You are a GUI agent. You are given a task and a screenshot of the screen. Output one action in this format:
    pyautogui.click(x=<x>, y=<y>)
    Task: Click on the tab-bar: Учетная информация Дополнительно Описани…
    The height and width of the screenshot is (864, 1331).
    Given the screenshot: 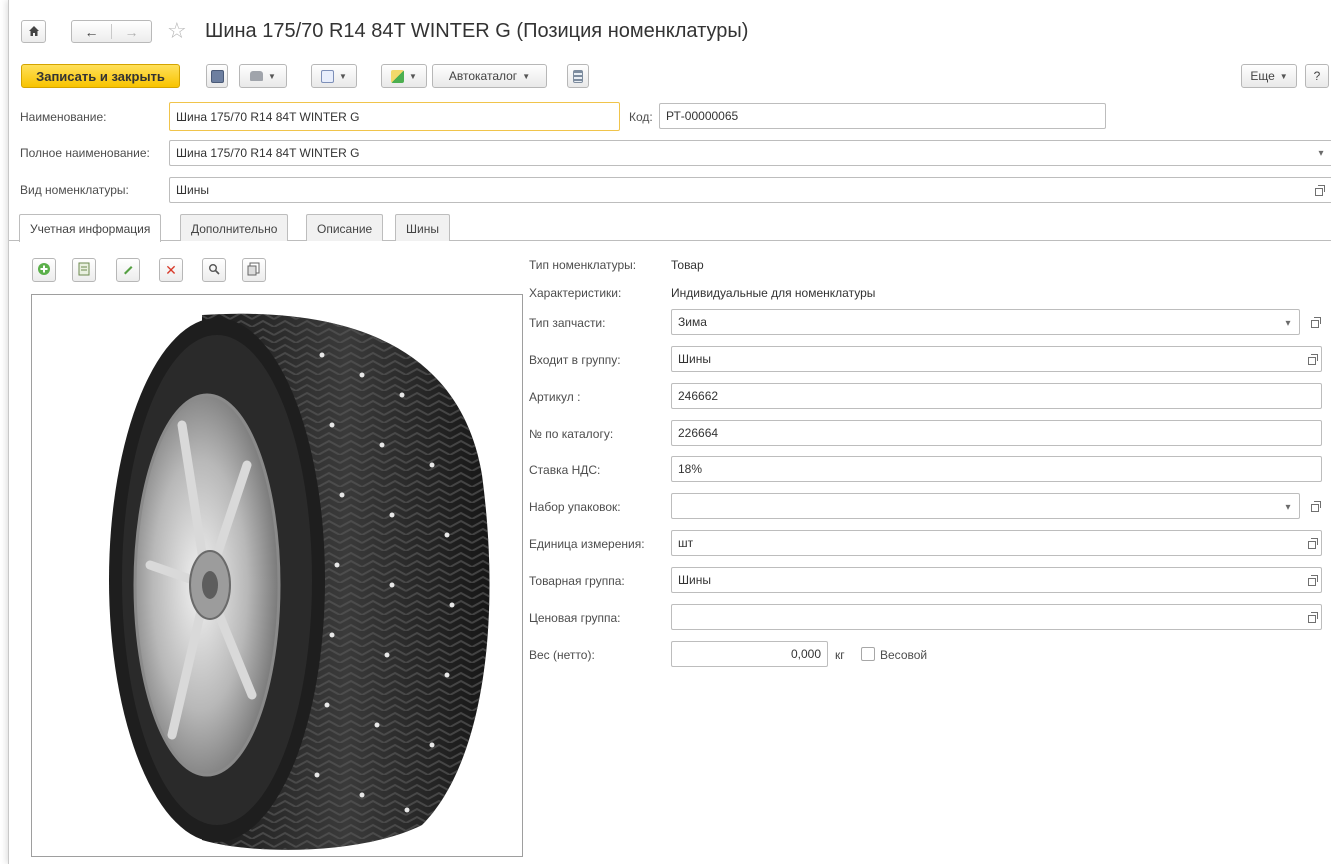 What is the action you would take?
    pyautogui.click(x=670, y=227)
    